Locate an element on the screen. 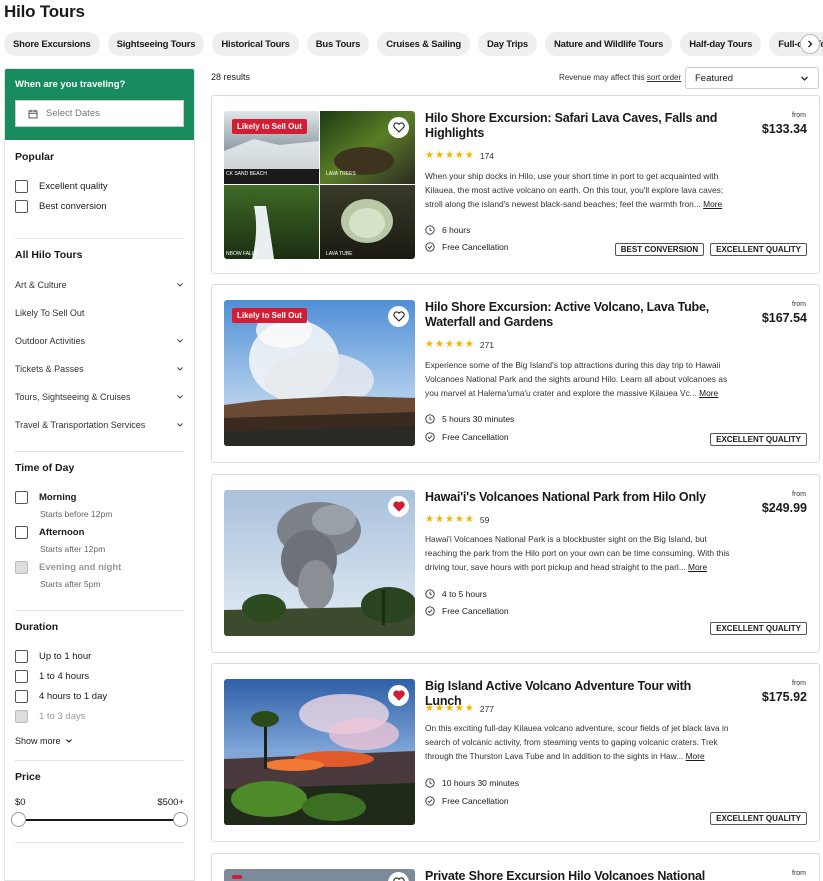  sort-order-link: sort order is located at coordinates (664, 77).